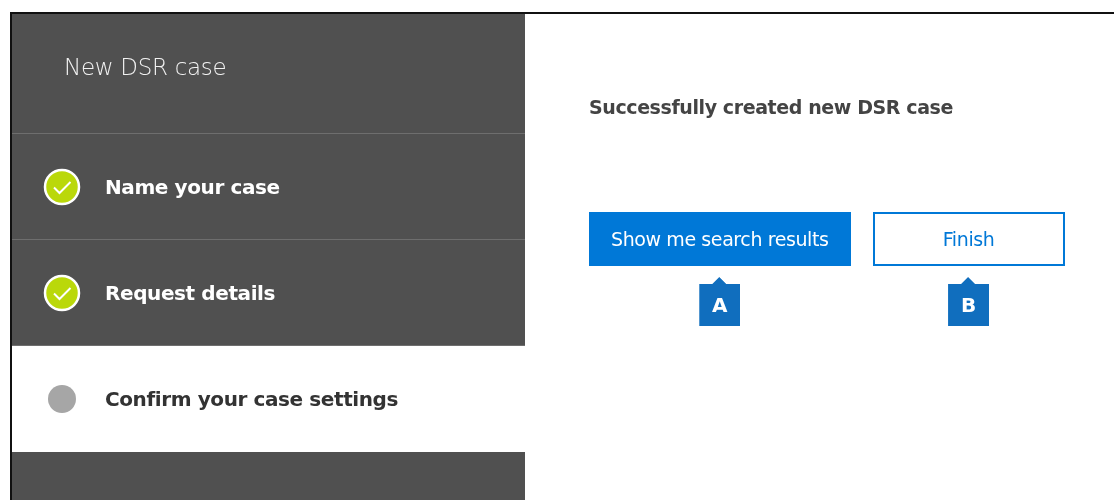  I want to click on callout-badge: A, so click(720, 301).